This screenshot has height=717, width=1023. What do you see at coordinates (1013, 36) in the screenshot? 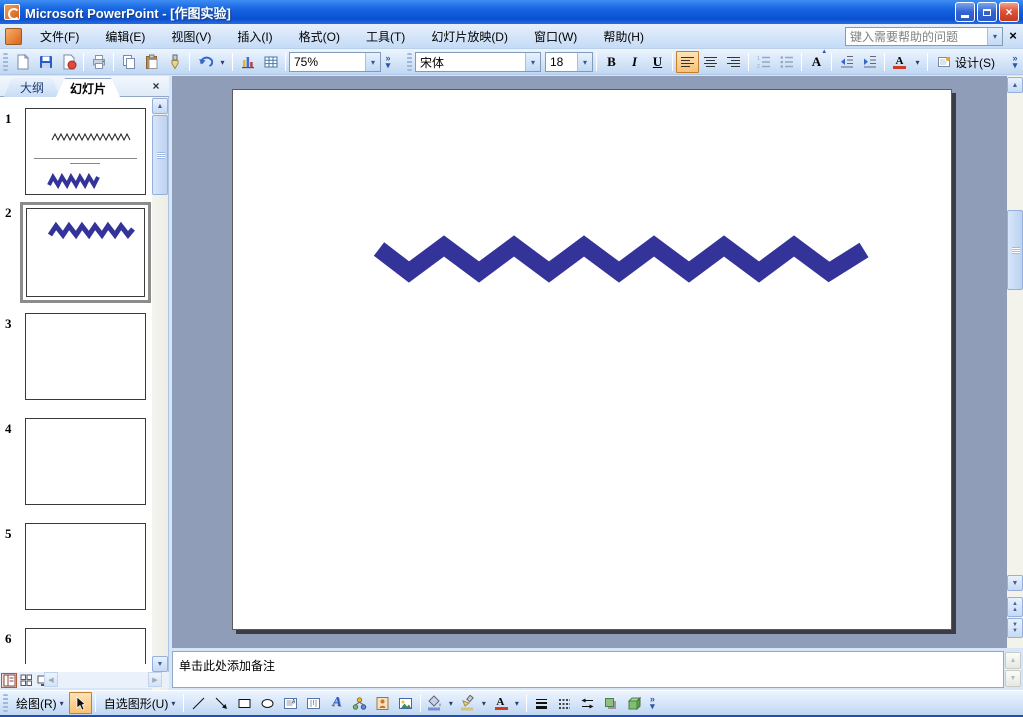
I see `document-close-button: ×` at bounding box center [1013, 36].